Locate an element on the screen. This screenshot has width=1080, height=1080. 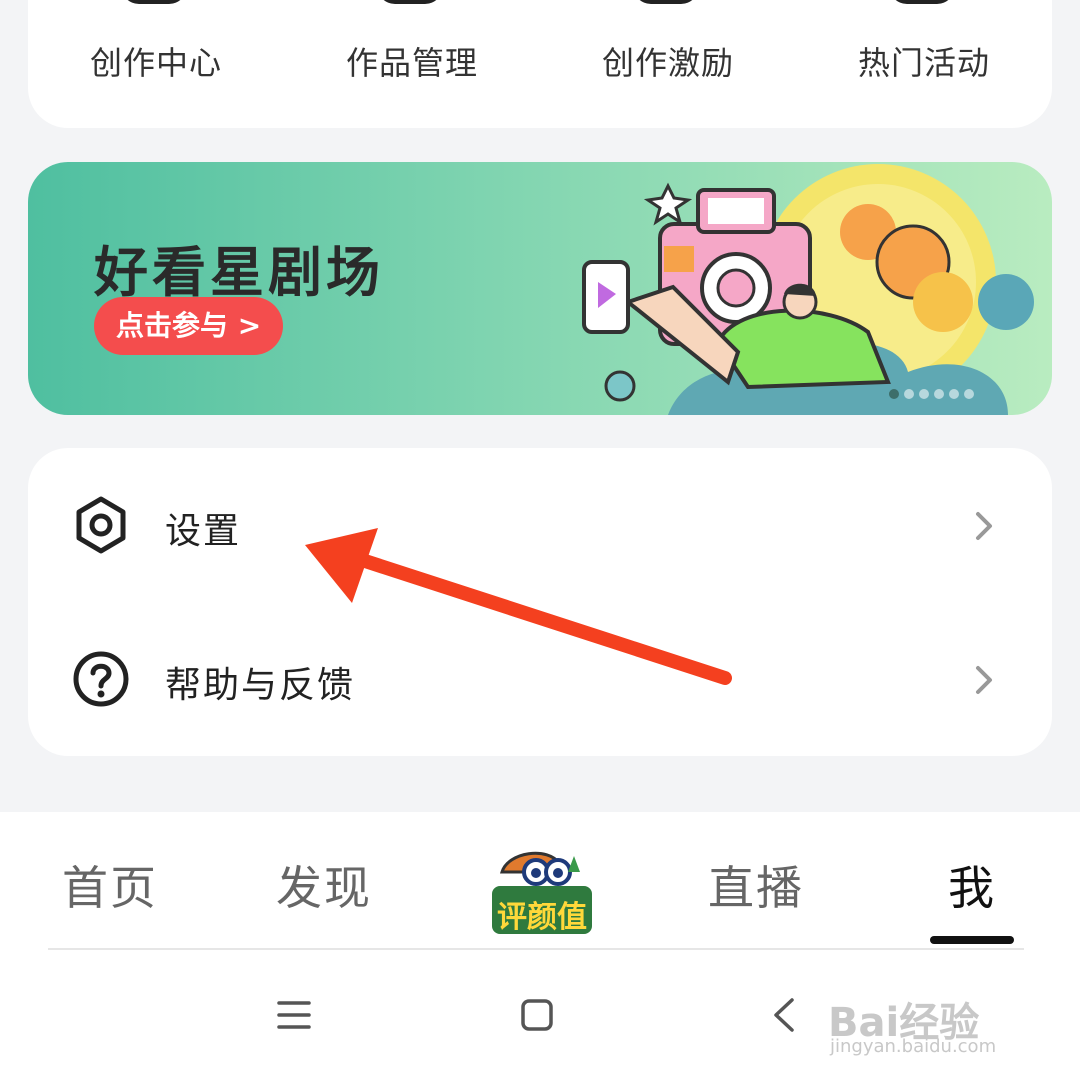
banner-illustration is located at coordinates (808, 289).